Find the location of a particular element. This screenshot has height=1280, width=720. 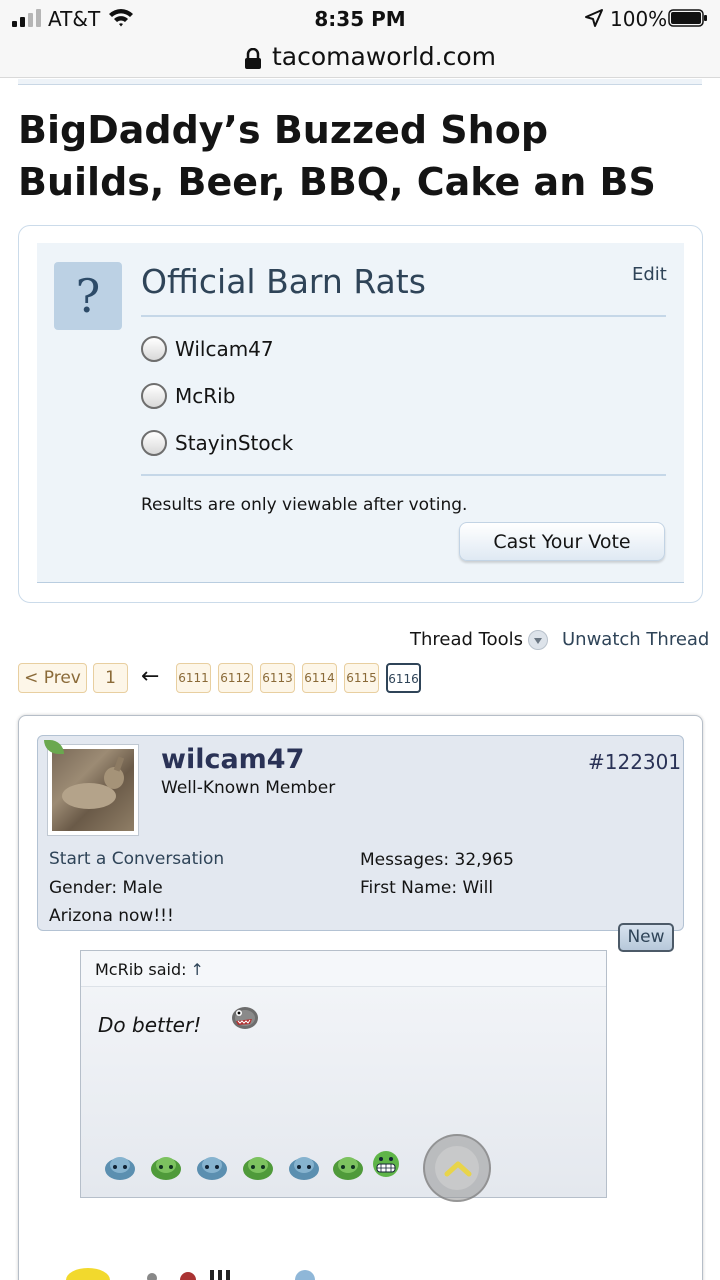

location-arrow-icon is located at coordinates (594, 18).